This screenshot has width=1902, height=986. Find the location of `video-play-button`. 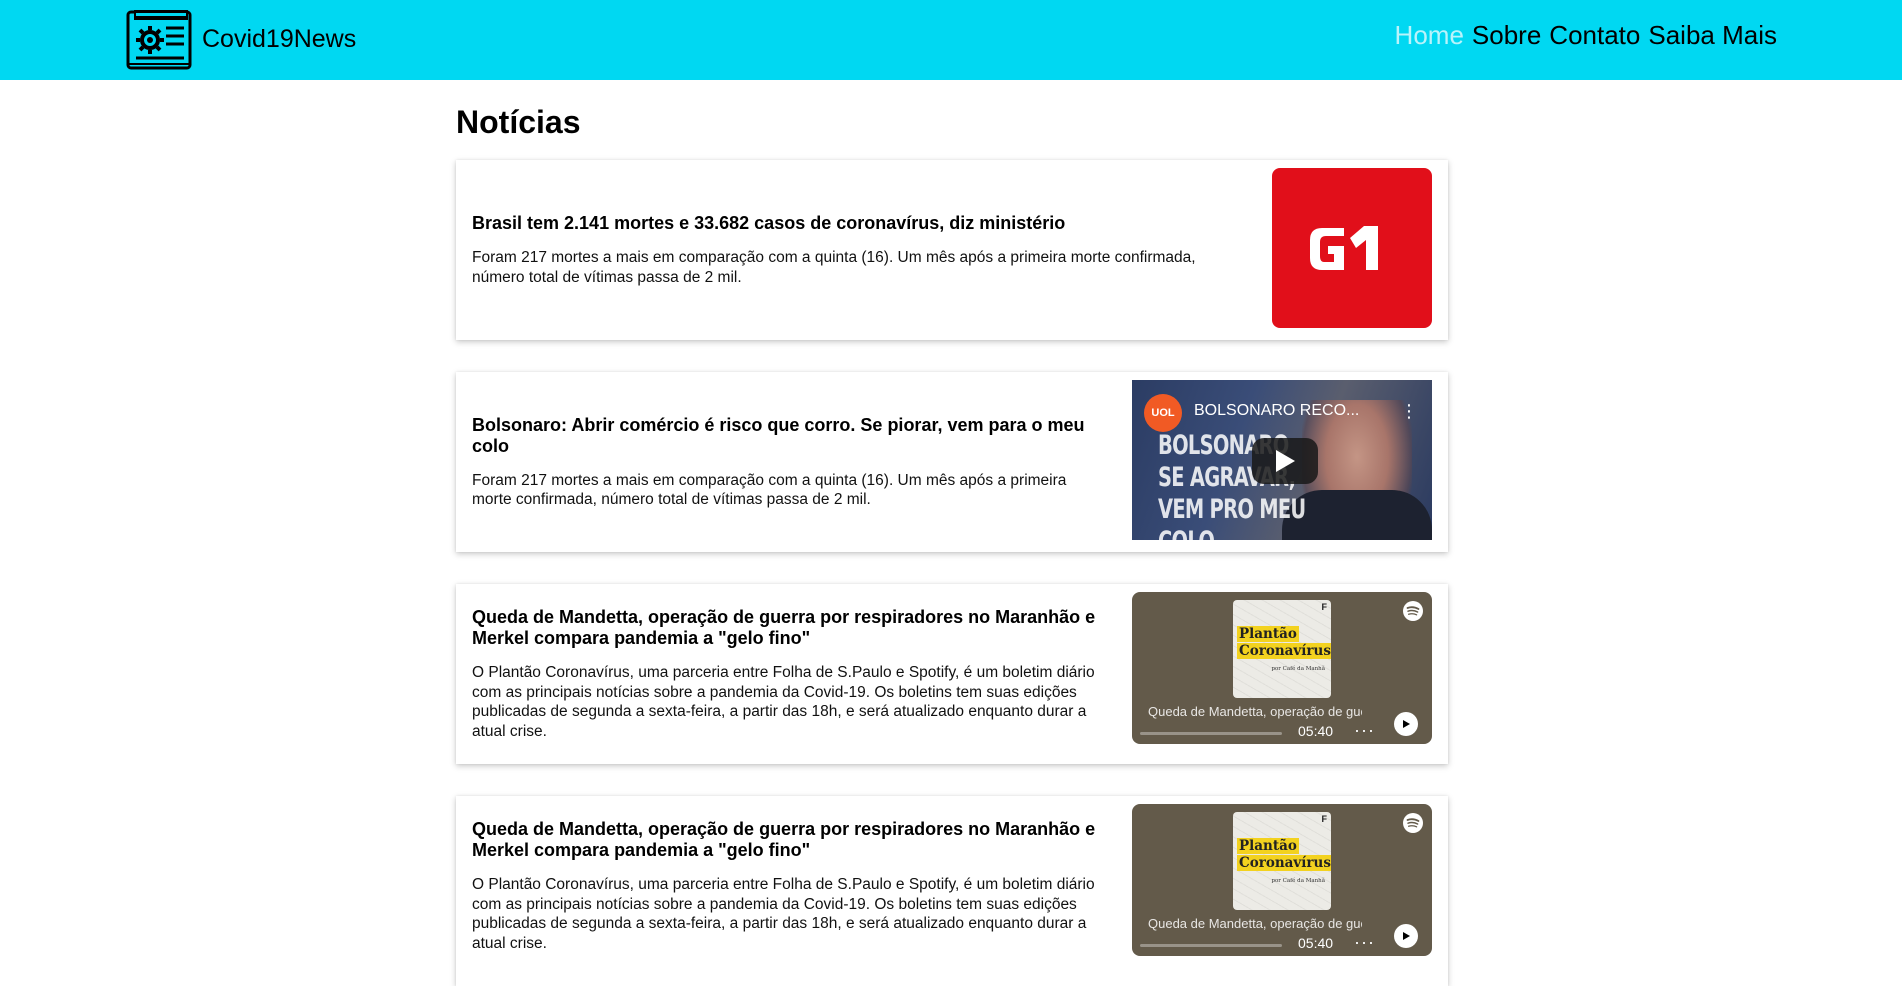

video-play-button is located at coordinates (1285, 461).